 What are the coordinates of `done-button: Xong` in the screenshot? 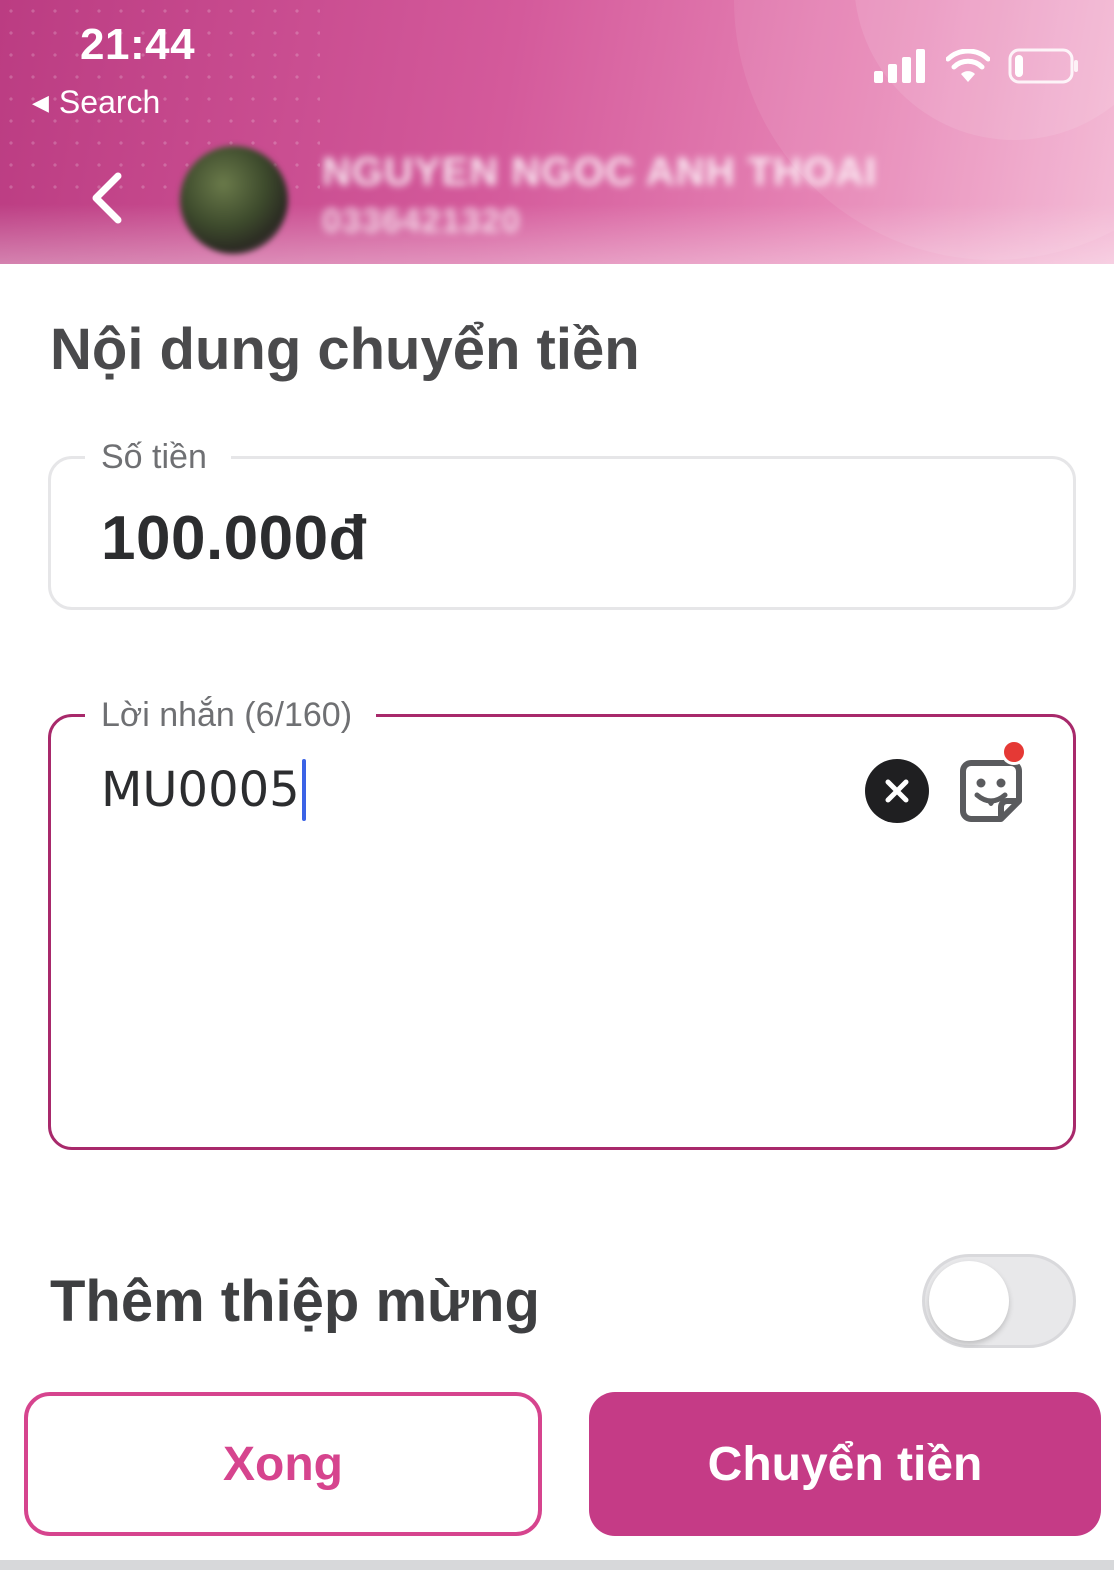 It's located at (283, 1464).